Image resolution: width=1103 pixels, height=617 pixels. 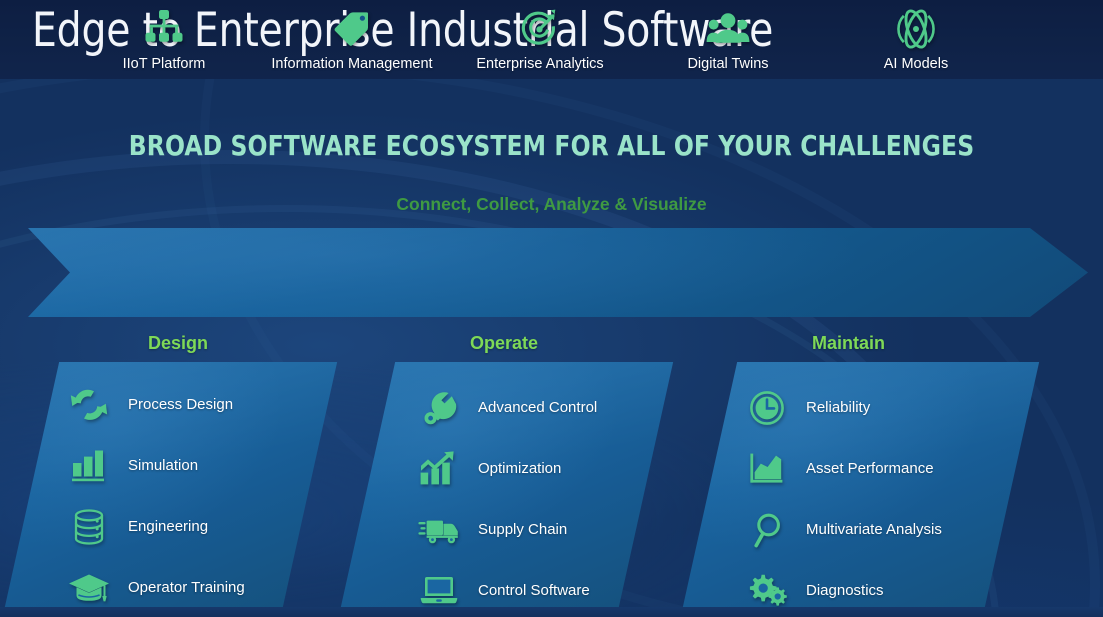 I want to click on subheadline: Connect, Collect, Analyze & Visualize, so click(x=551, y=204).